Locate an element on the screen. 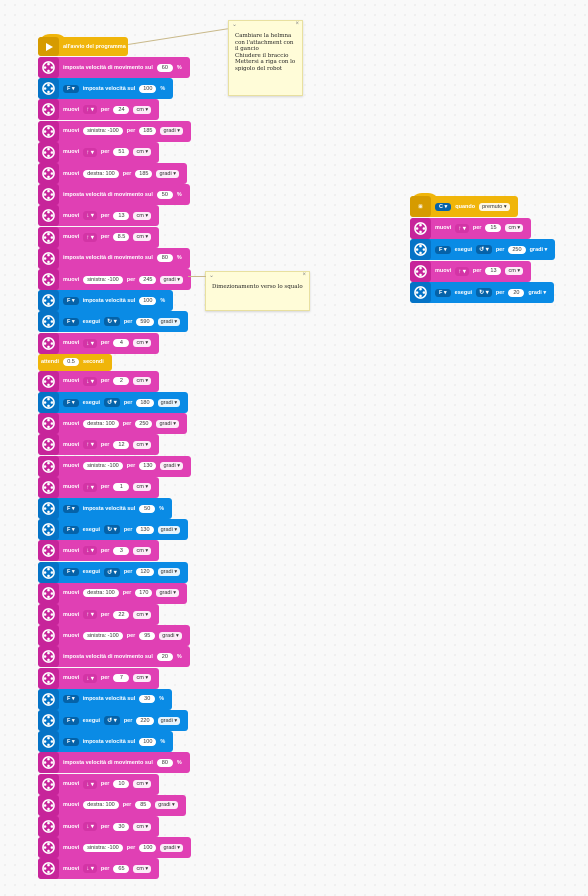 The image size is (588, 896). motor-block: F ▾ esegui ↺ ▾ per 220 gradi ▾ is located at coordinates (113, 720).